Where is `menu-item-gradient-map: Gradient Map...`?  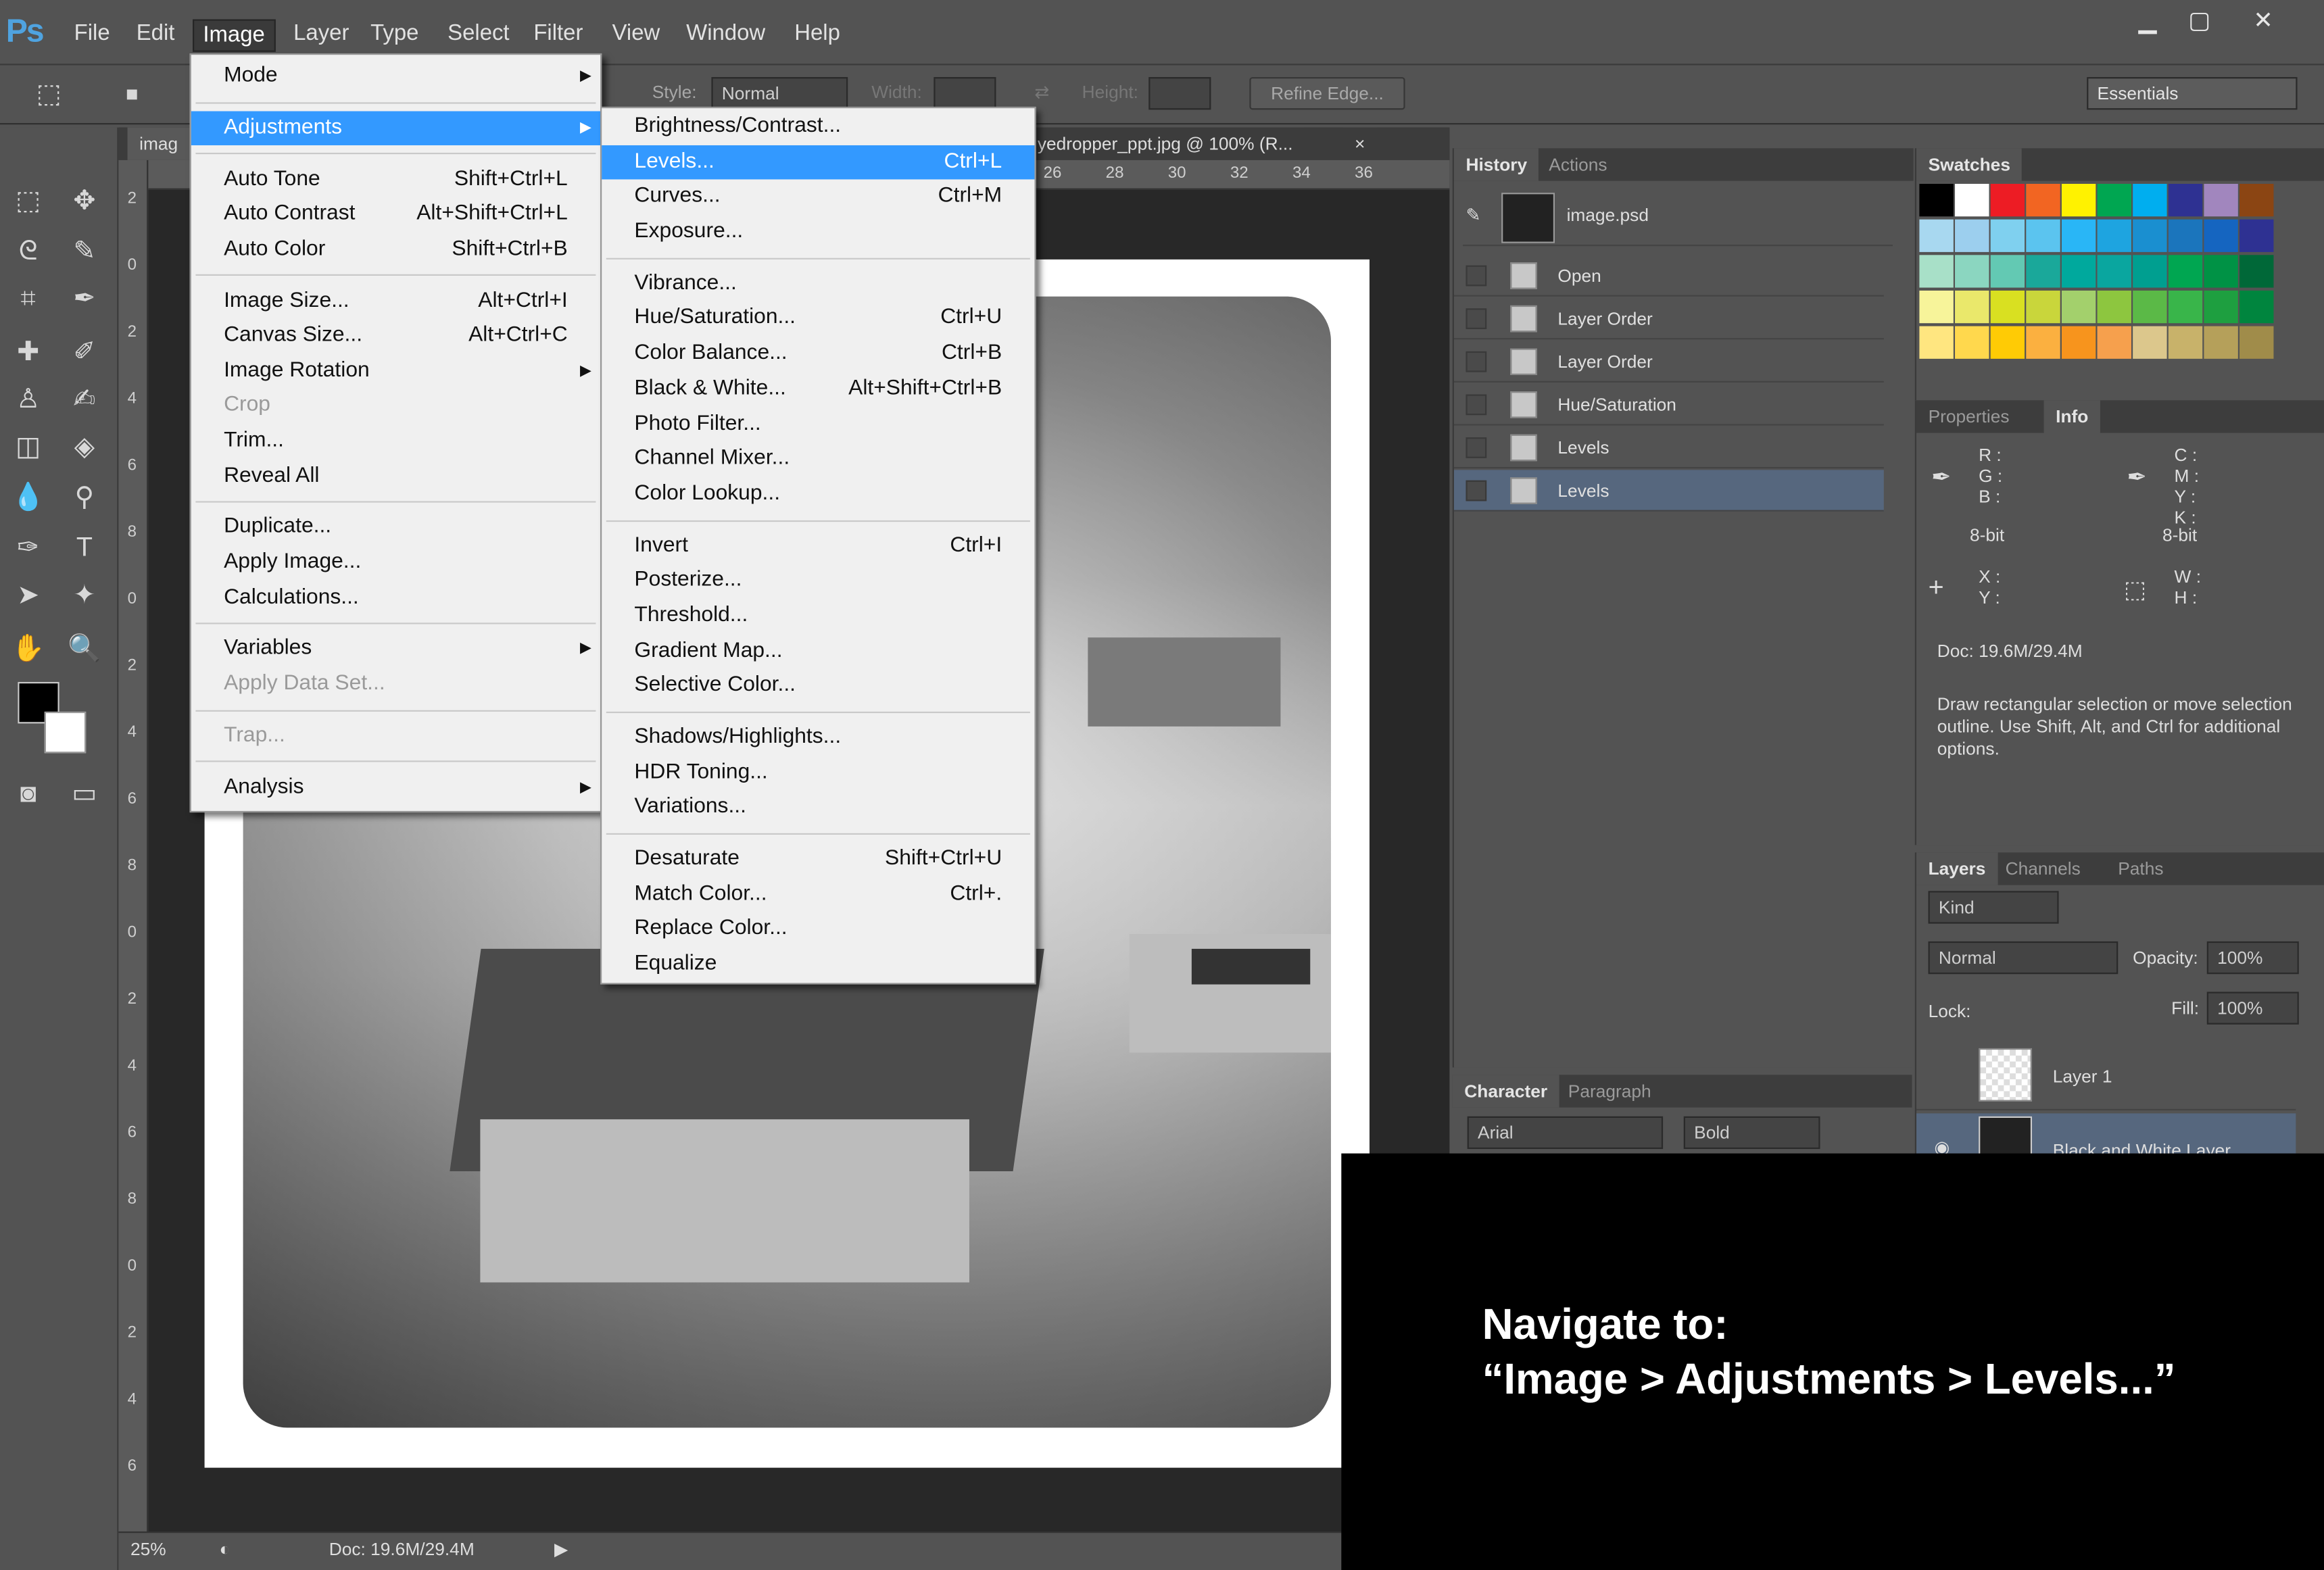 menu-item-gradient-map: Gradient Map... is located at coordinates (818, 651).